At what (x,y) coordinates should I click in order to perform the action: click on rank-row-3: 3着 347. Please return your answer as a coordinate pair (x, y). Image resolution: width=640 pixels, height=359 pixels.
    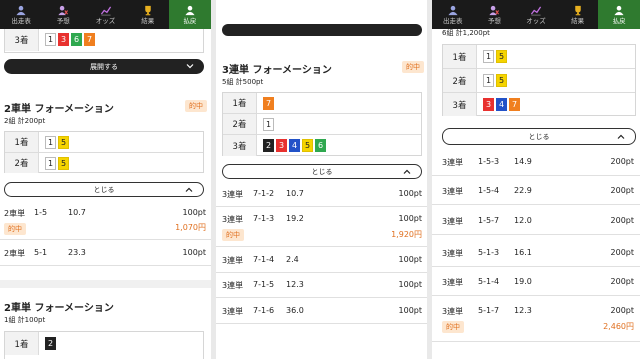
    Looking at the image, I should click on (539, 104).